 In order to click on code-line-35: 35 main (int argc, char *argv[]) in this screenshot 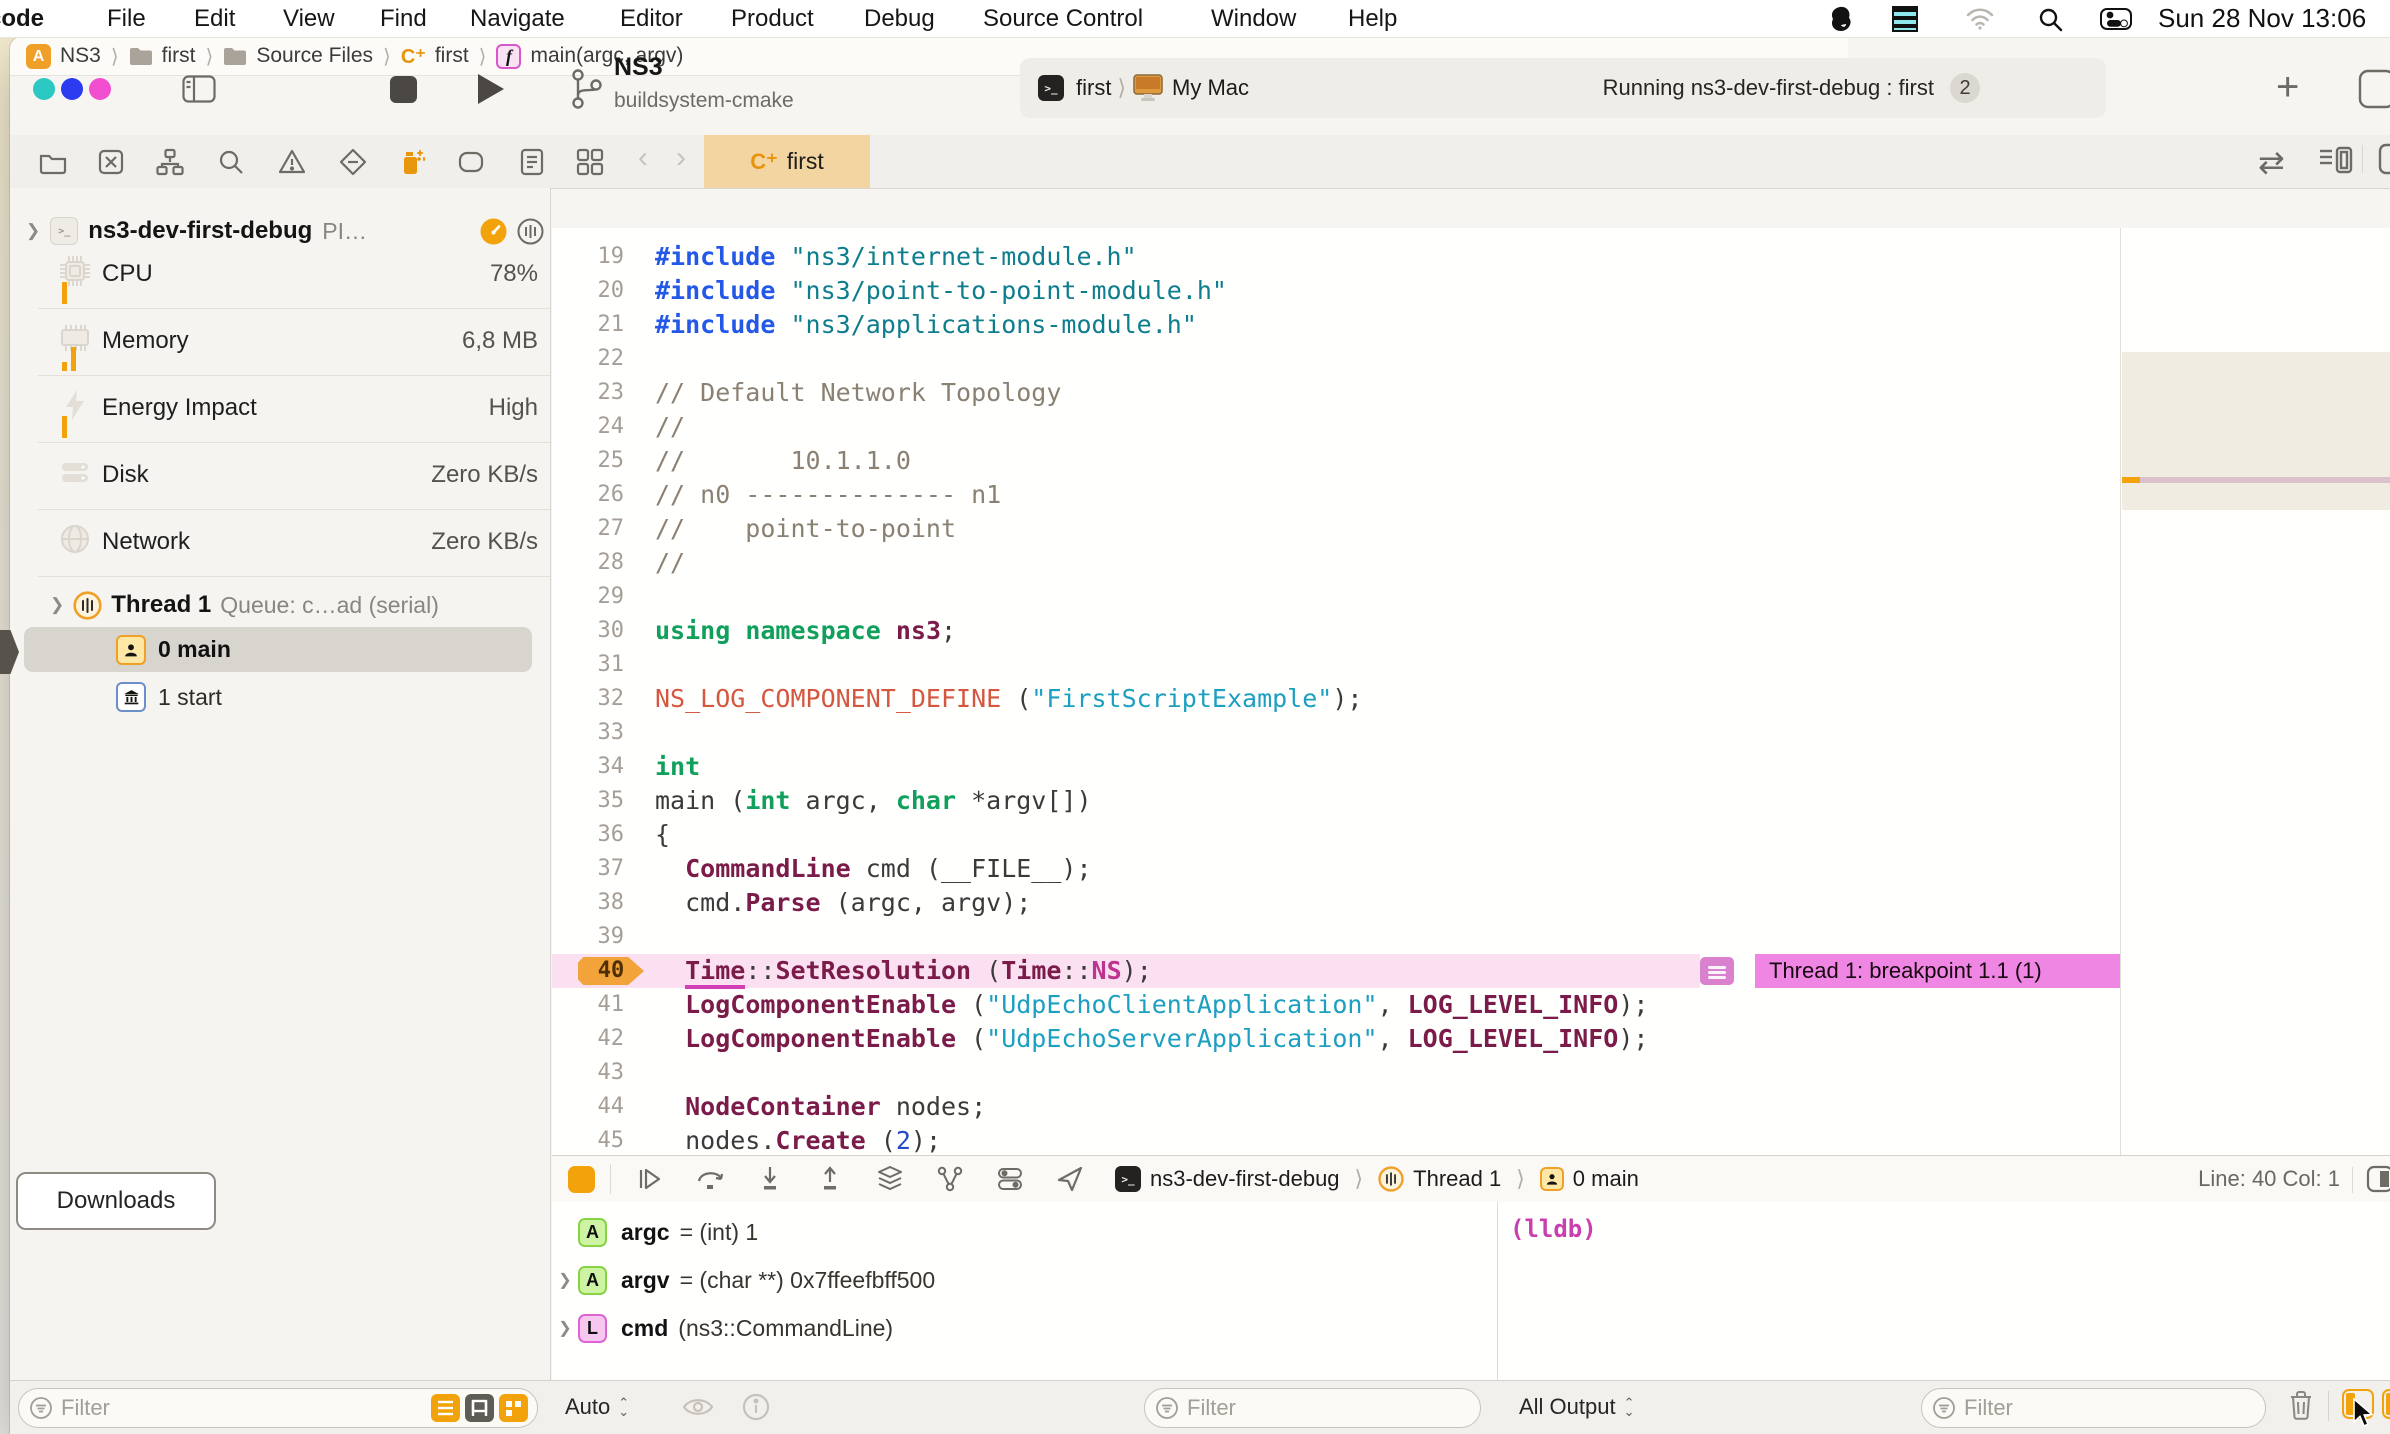, I will do `click(1336, 801)`.